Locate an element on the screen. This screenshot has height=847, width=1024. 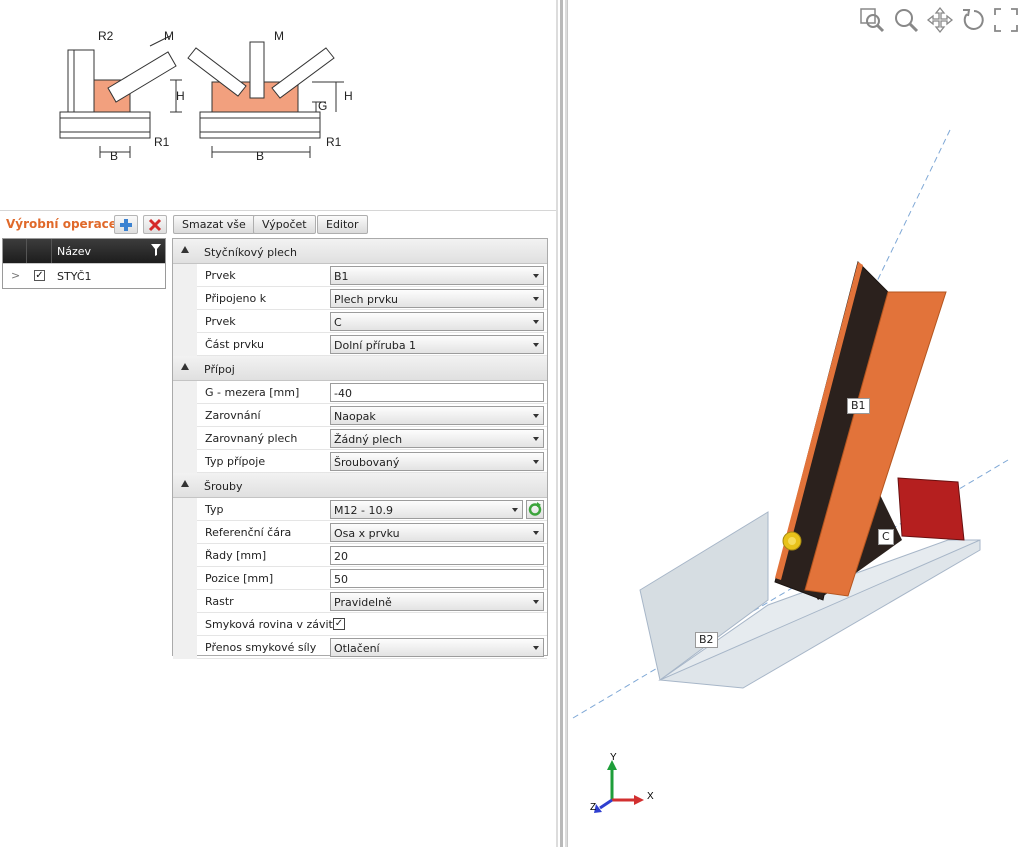
prop-reference-line: Referenční čára Osa x prvku is located at coordinates (360, 532).